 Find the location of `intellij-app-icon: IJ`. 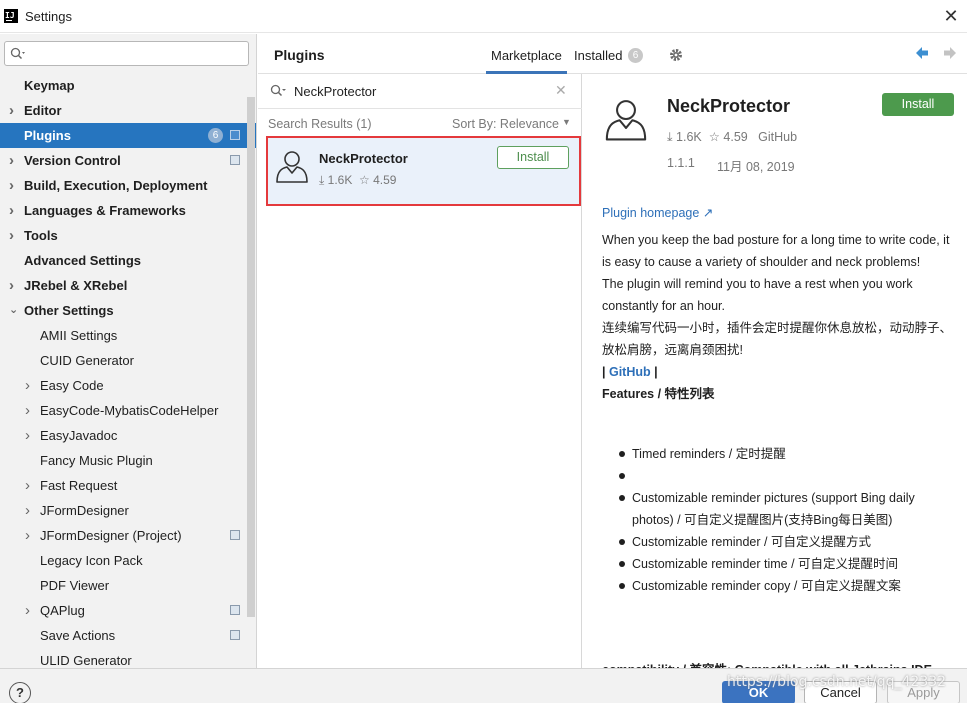

intellij-app-icon: IJ is located at coordinates (11, 16).